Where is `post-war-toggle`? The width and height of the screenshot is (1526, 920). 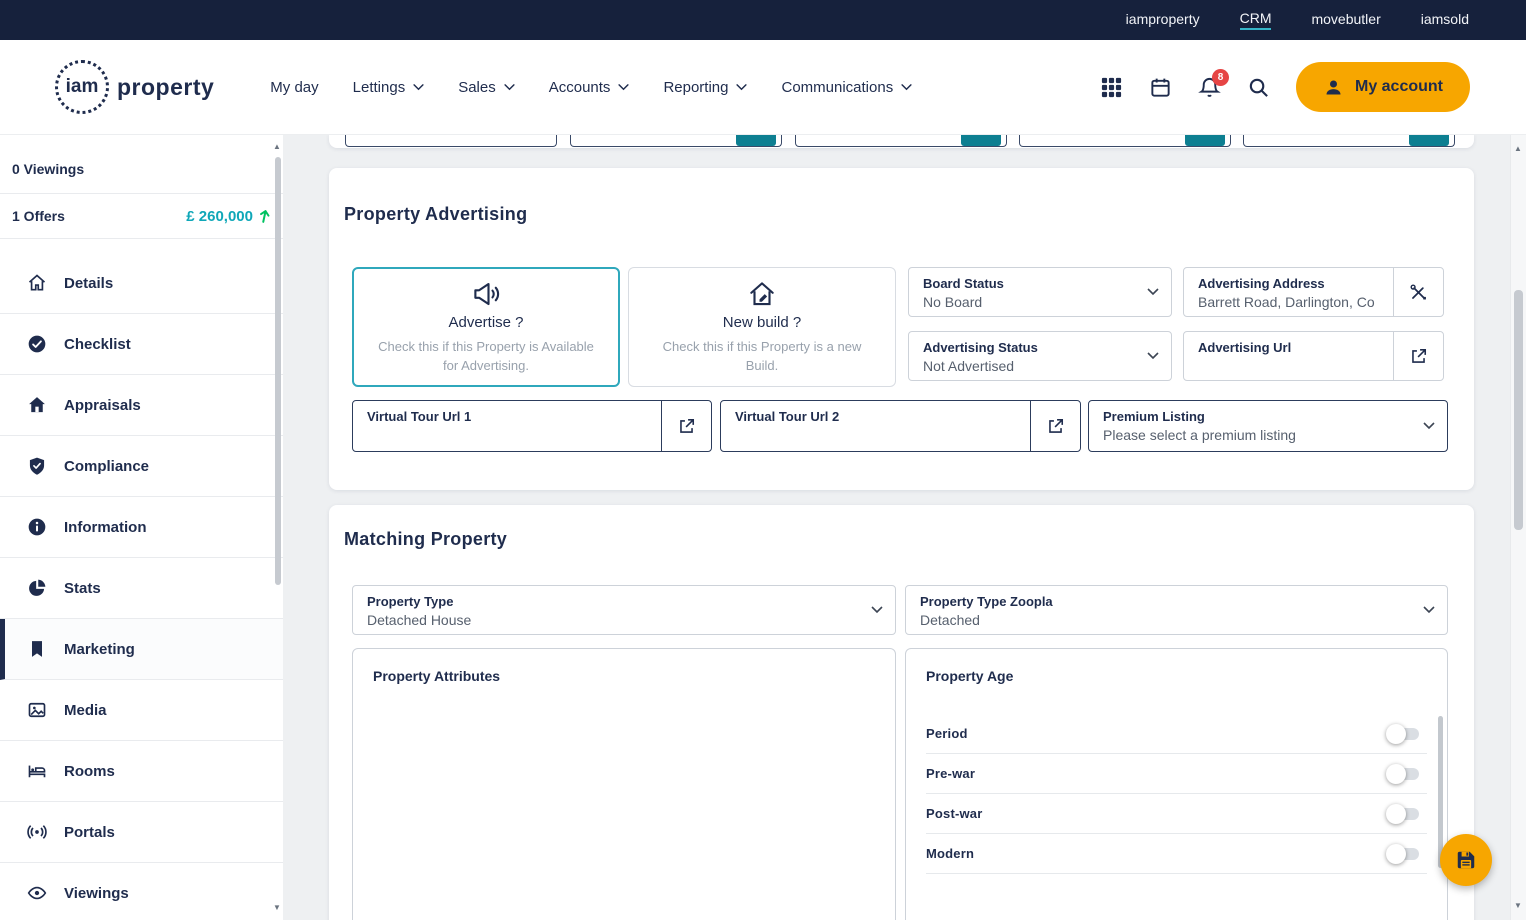 post-war-toggle is located at coordinates (1402, 813).